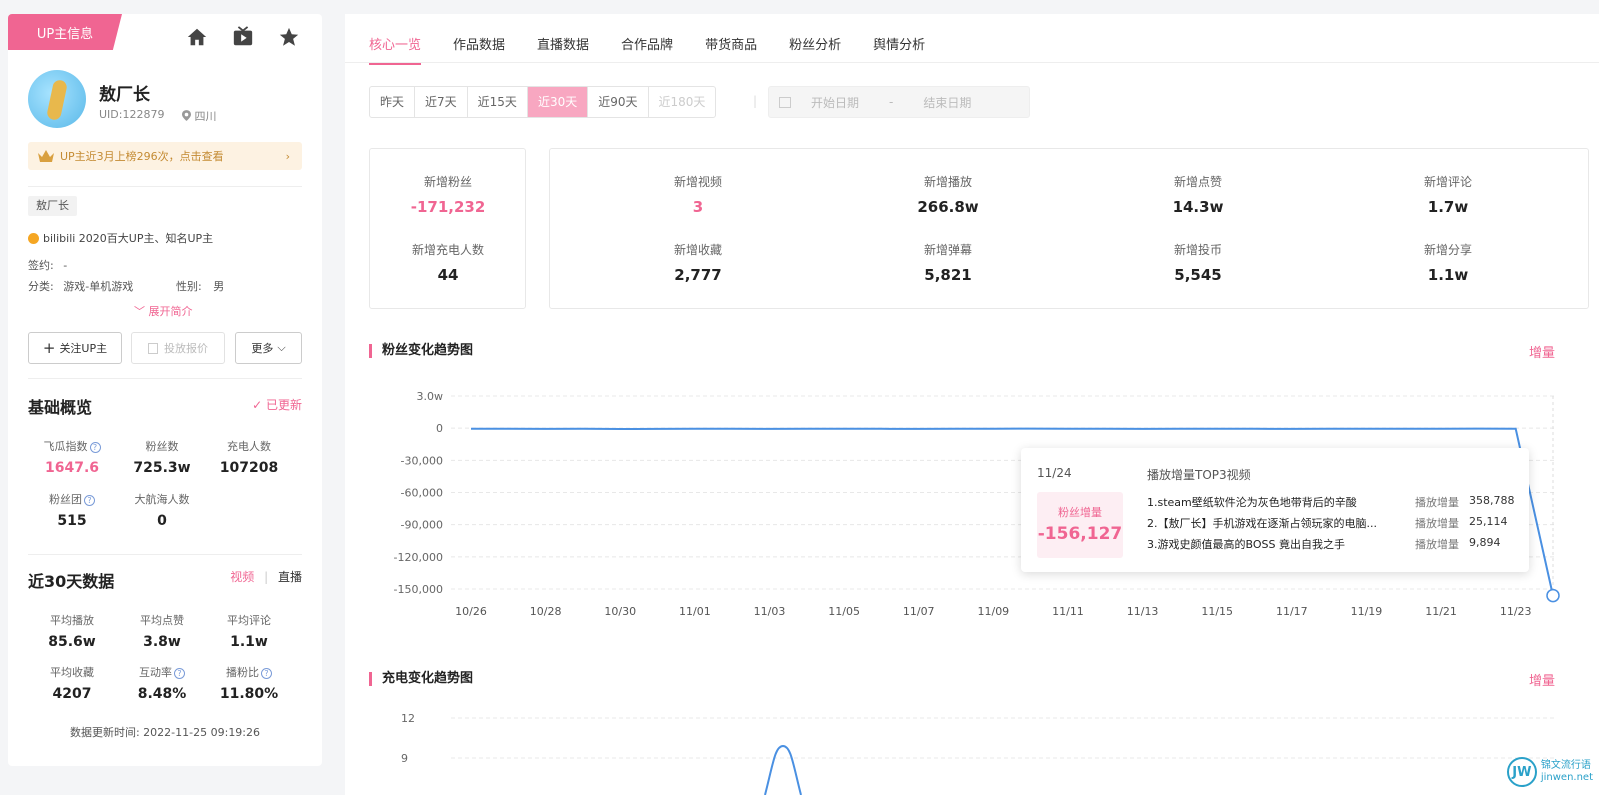 This screenshot has width=1599, height=795. What do you see at coordinates (1080, 525) in the screenshot?
I see `tooltip-fans-box: 粉丝增量 -156,127` at bounding box center [1080, 525].